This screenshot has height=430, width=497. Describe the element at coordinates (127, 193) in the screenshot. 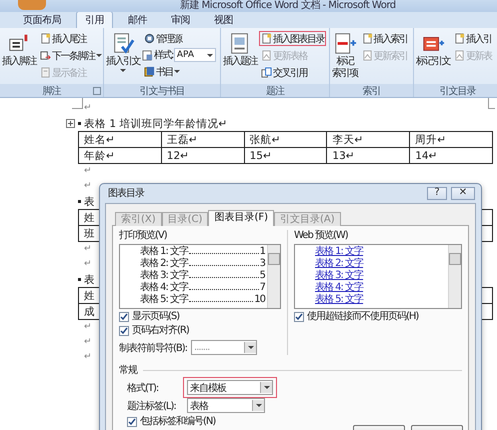

I see `dialog-title: 图表目录` at that location.